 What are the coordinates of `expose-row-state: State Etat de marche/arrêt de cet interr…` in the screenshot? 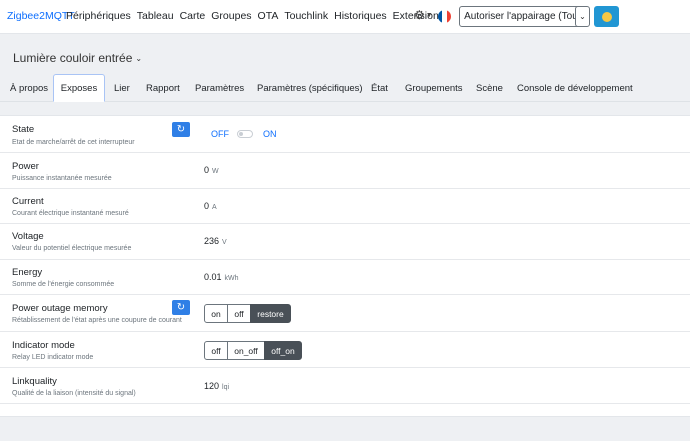 It's located at (345, 134).